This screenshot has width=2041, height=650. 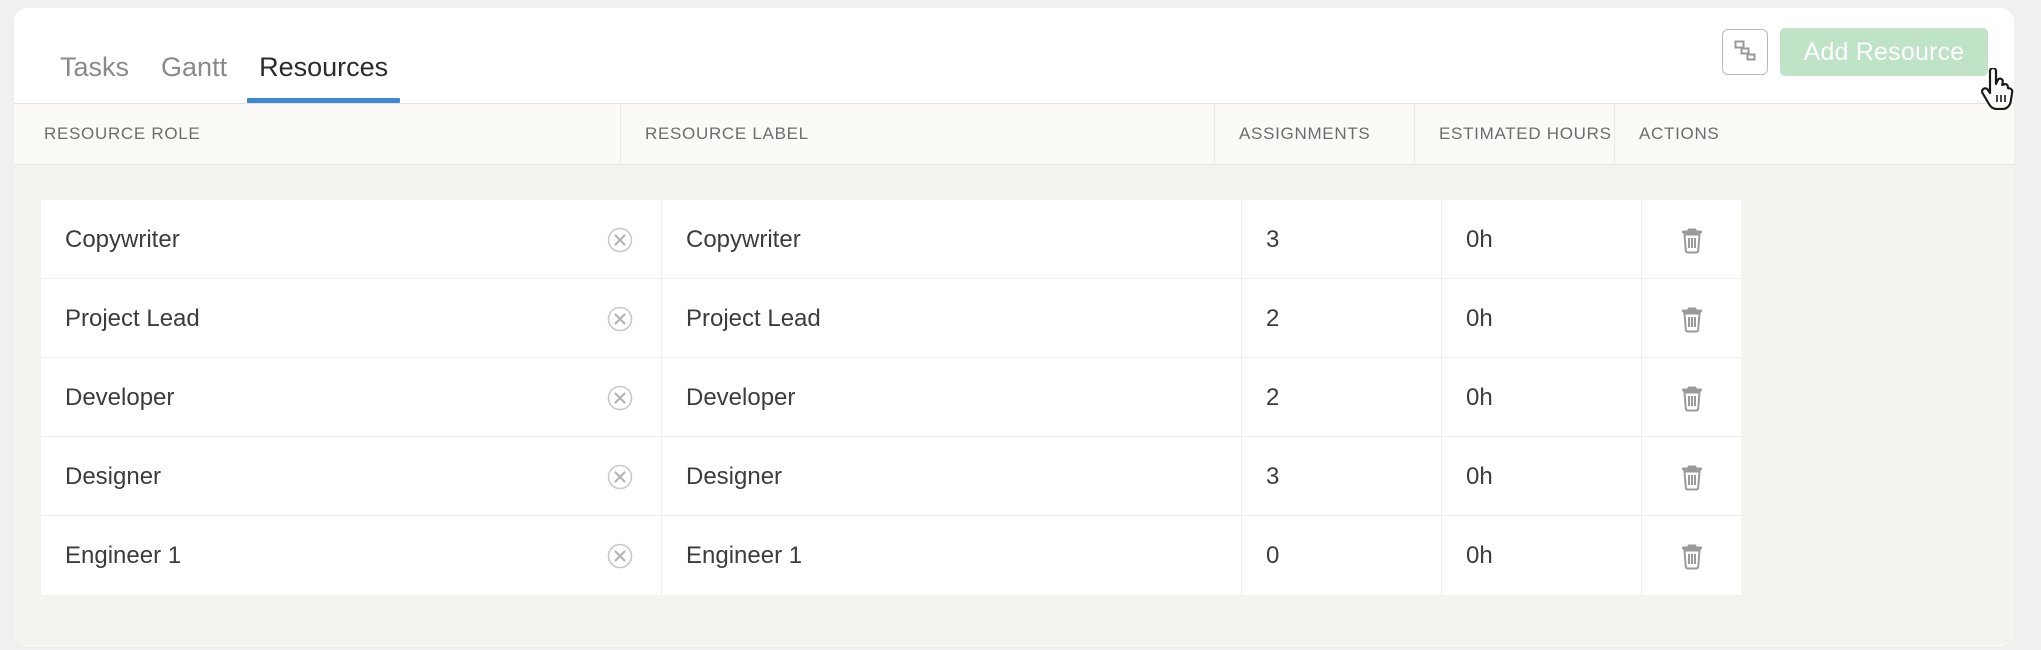 I want to click on resource-label-text: Project Lead, so click(x=753, y=318).